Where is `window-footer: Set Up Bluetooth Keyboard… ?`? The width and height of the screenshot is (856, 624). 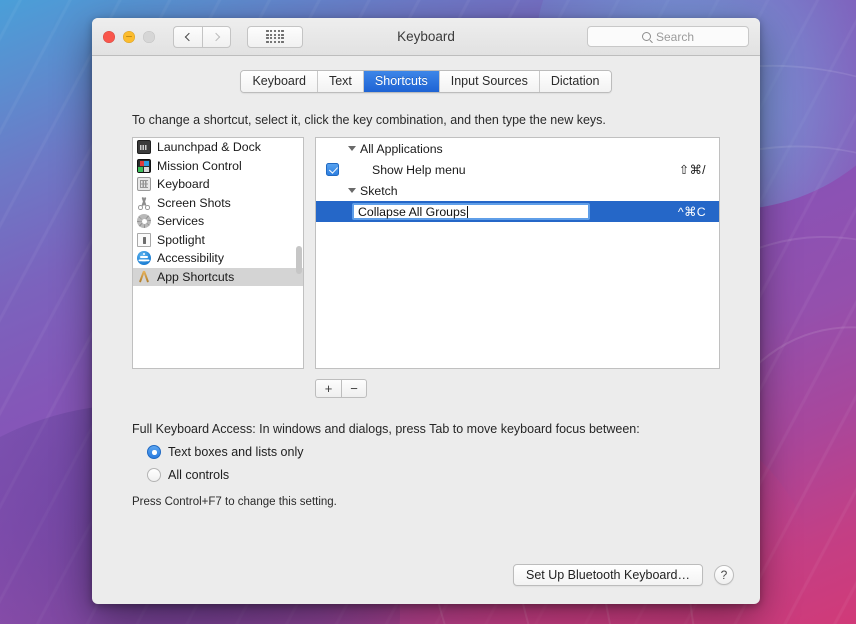
window-footer: Set Up Bluetooth Keyboard… ? is located at coordinates (426, 584).